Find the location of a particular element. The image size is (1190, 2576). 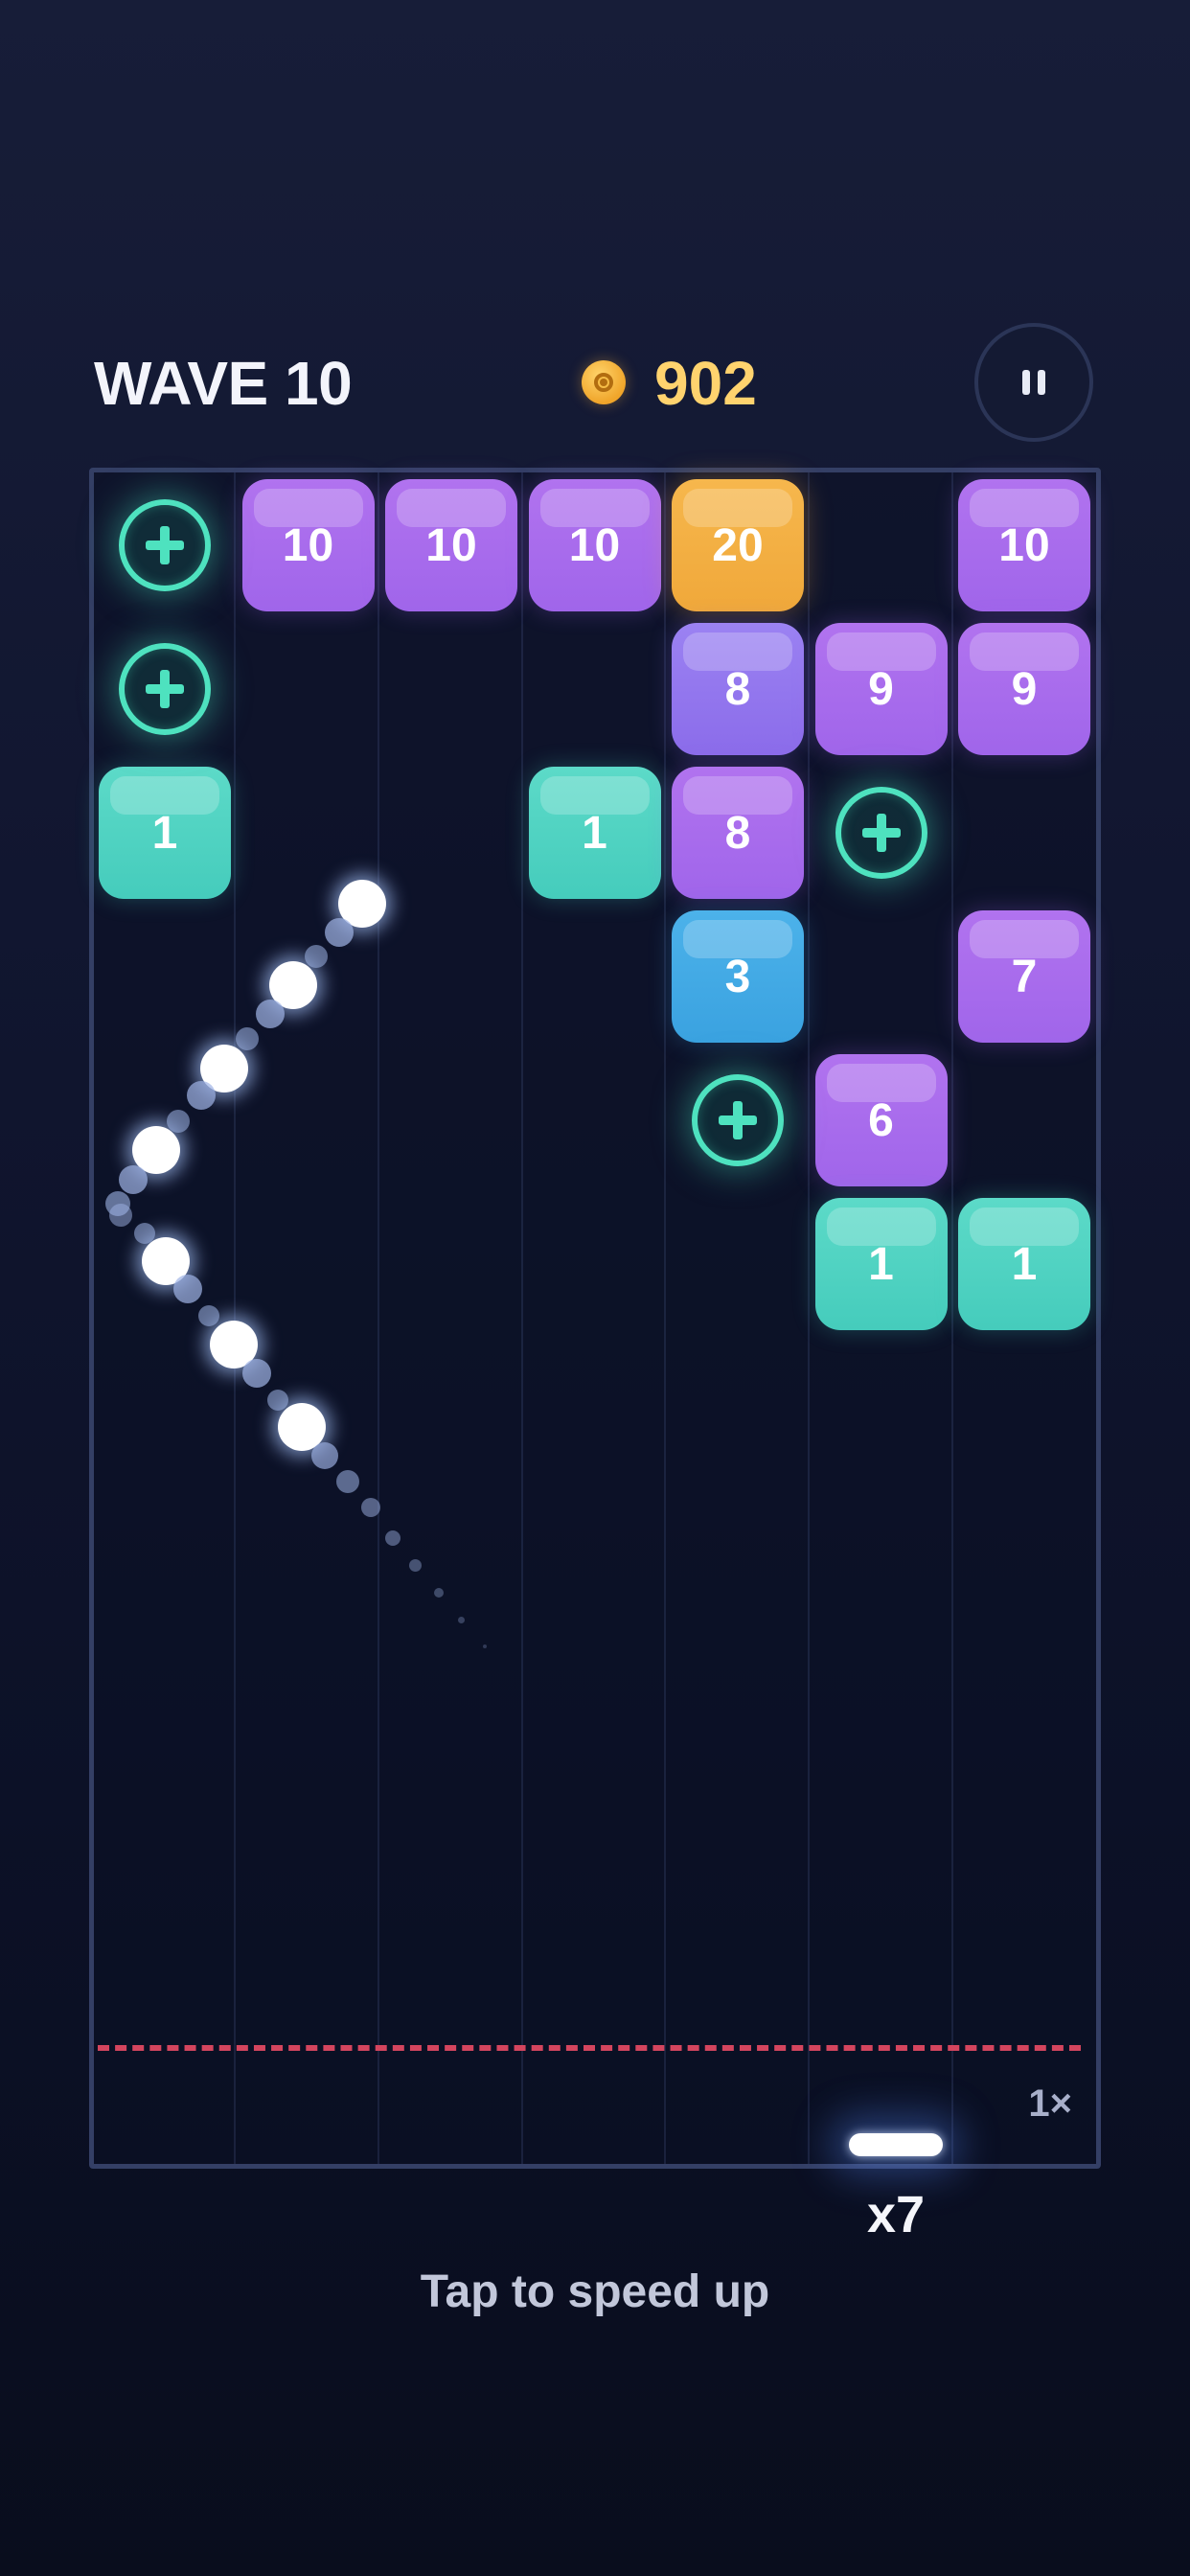

launcher is located at coordinates (896, 2144).